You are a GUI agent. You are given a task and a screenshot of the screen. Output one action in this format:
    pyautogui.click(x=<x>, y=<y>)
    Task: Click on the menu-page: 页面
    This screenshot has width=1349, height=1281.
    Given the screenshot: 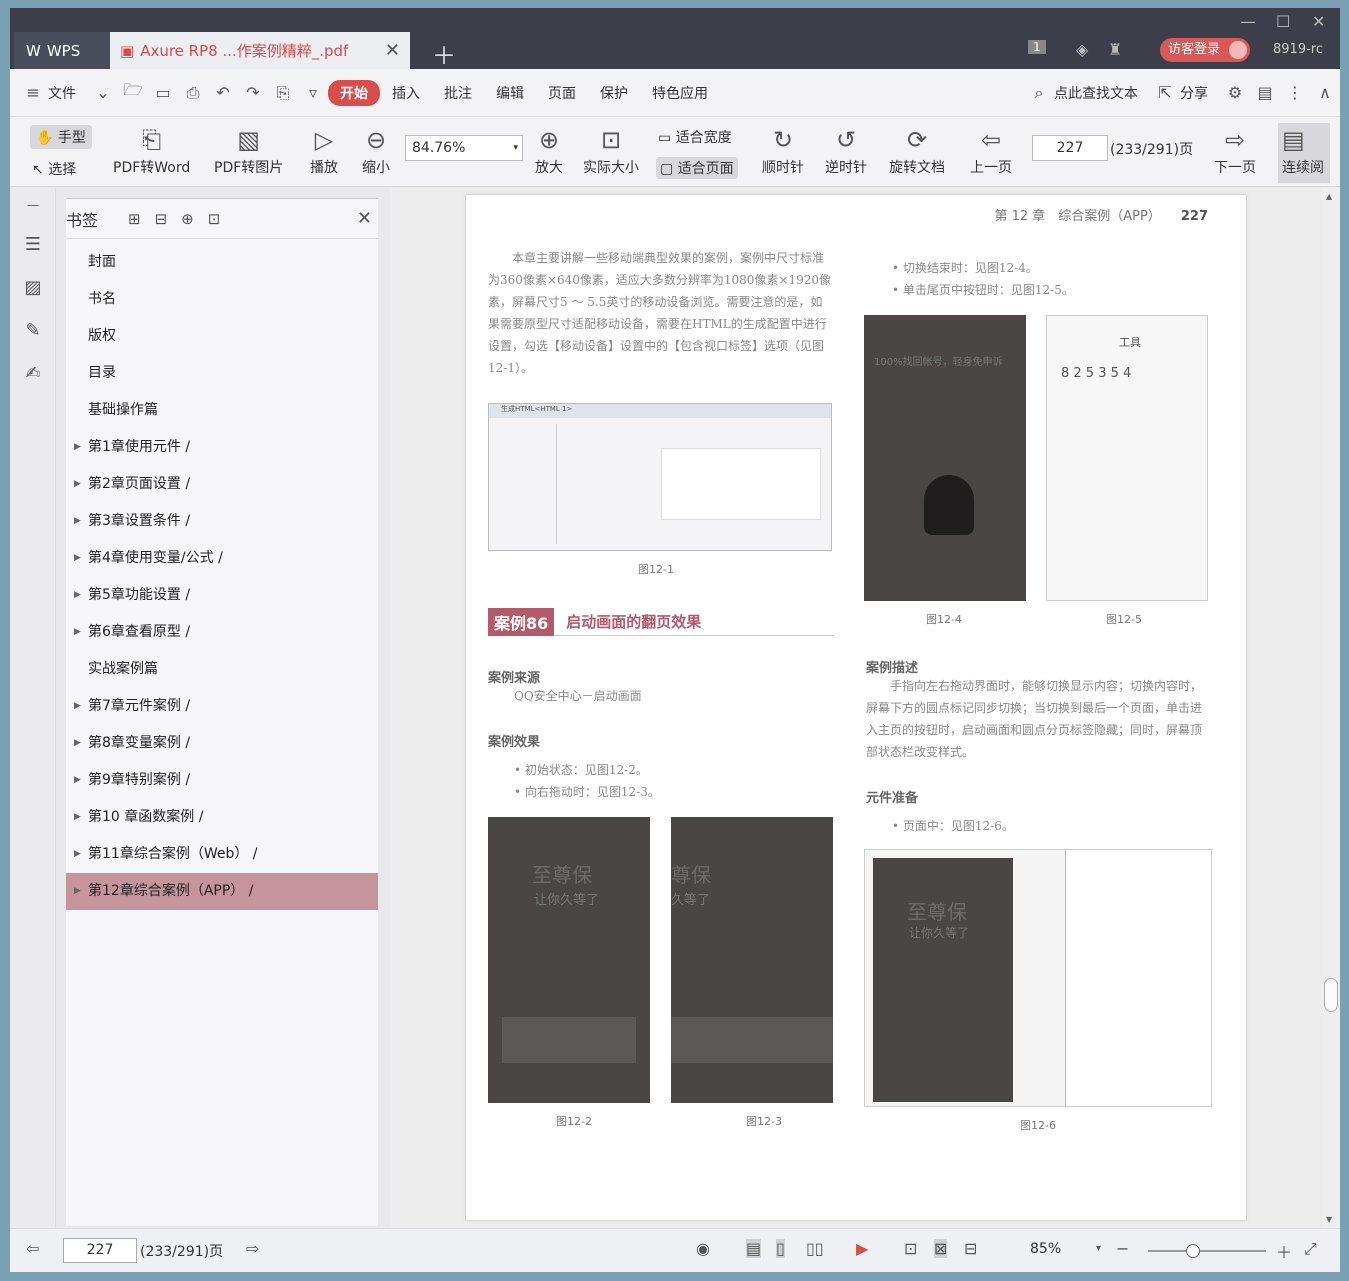 What is the action you would take?
    pyautogui.click(x=562, y=93)
    